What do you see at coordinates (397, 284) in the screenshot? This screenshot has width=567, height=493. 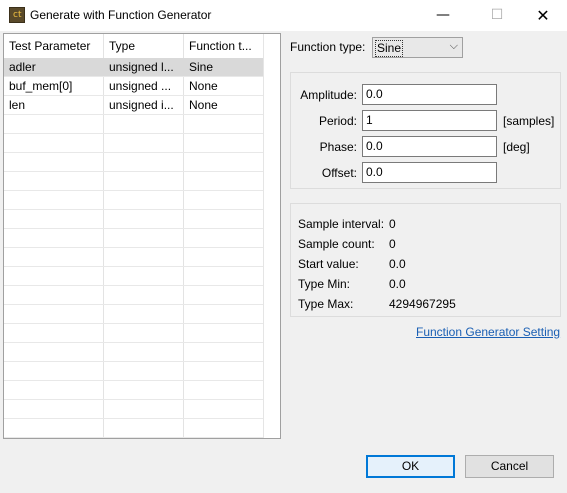 I see `type-min-value: 0.0` at bounding box center [397, 284].